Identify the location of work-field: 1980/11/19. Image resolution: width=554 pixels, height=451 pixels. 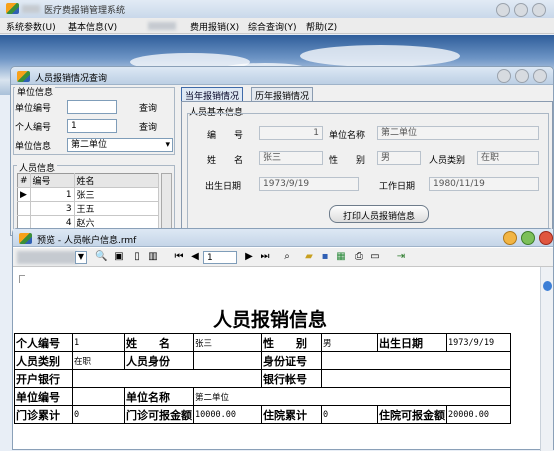
(484, 184).